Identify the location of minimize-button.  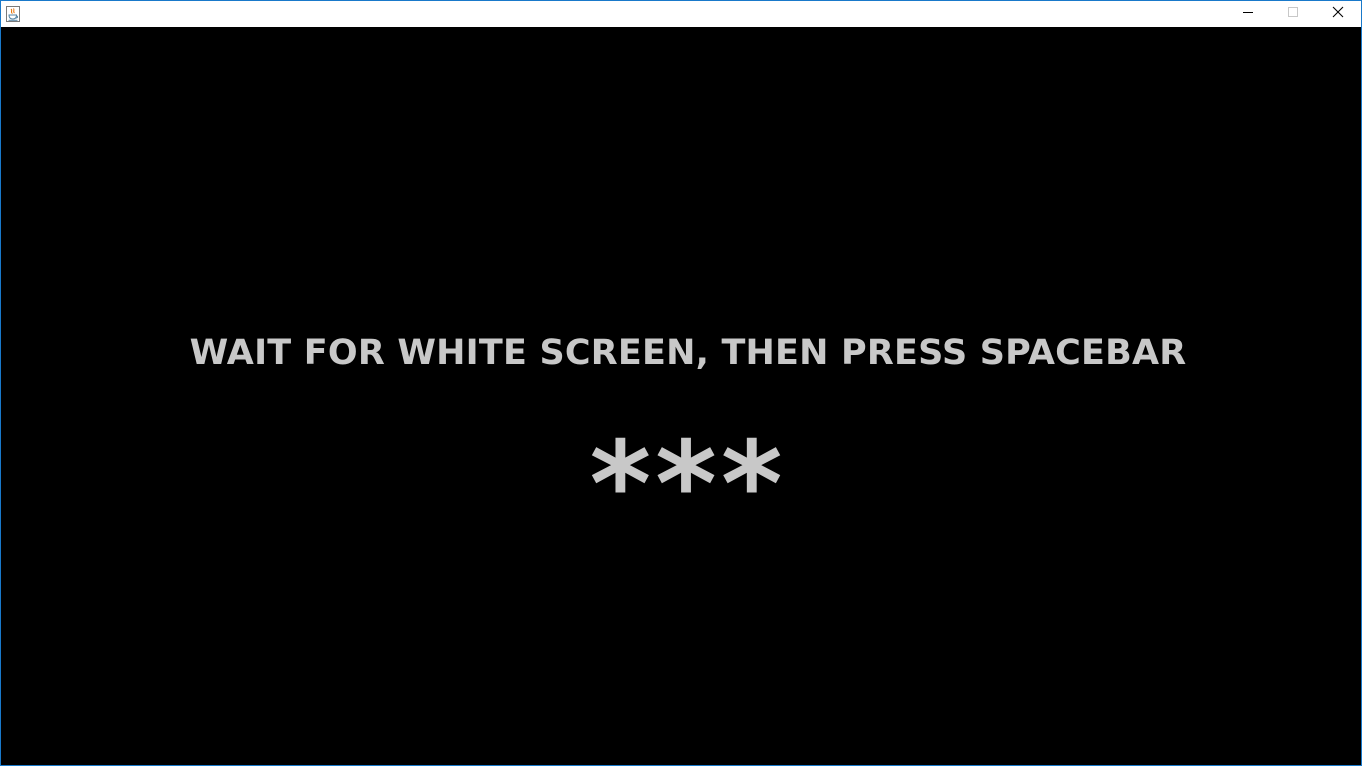
(1248, 14).